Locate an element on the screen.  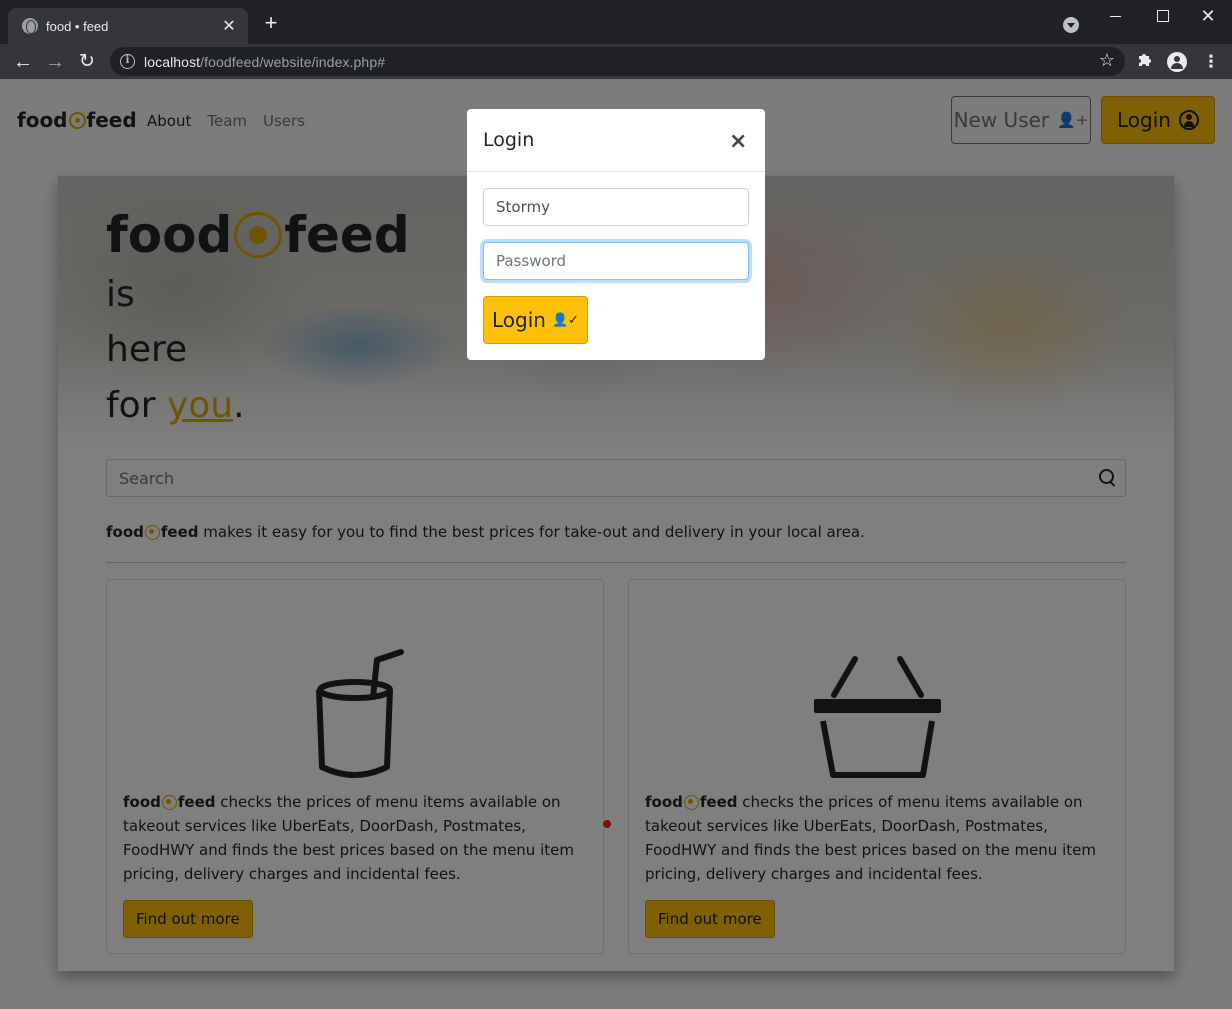
login-submit-button: Login 👤✓ is located at coordinates (535, 320).